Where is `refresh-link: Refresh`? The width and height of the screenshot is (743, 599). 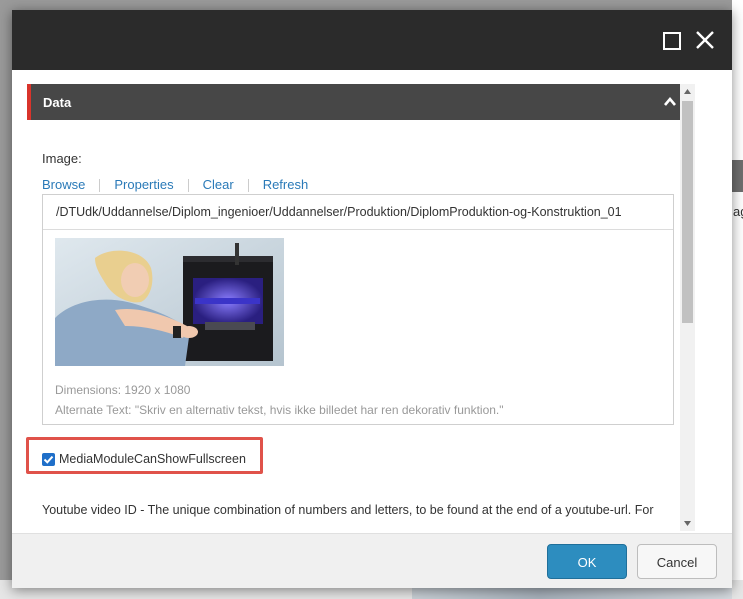 refresh-link: Refresh is located at coordinates (286, 184).